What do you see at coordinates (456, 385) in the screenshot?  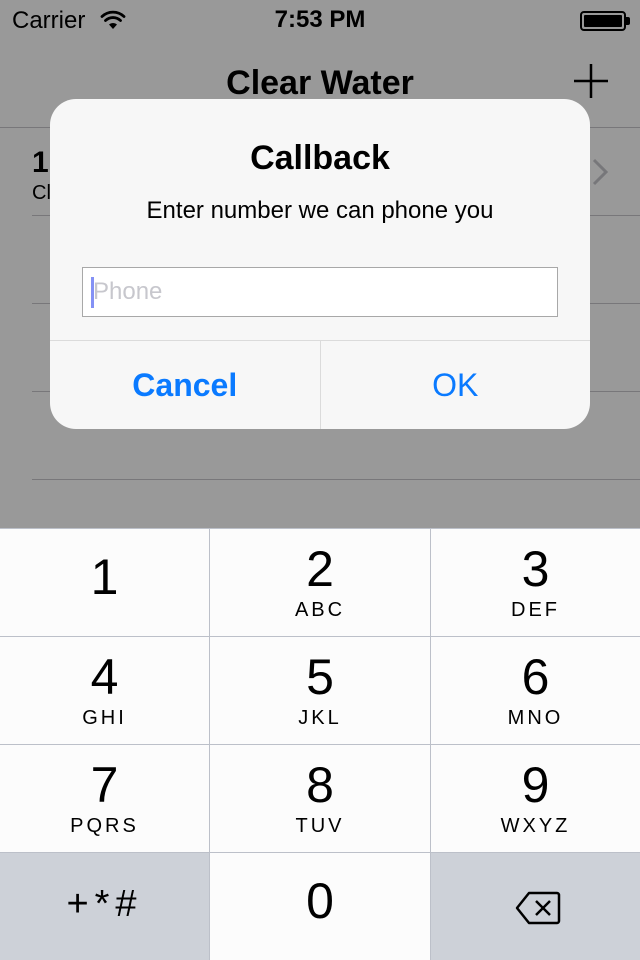 I see `ok-button: OK` at bounding box center [456, 385].